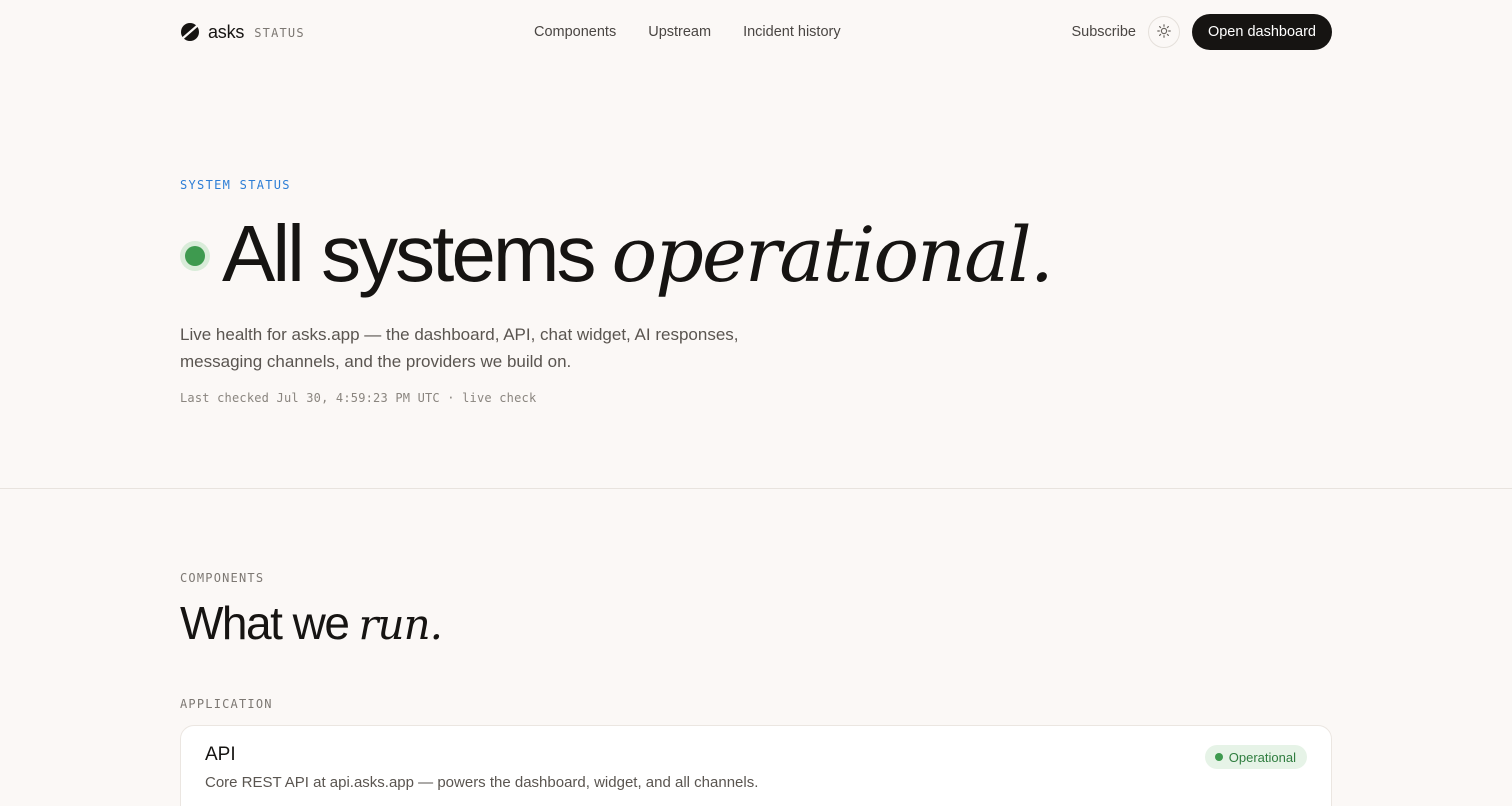  What do you see at coordinates (409, 253) in the screenshot?
I see `hero-title-plain: All systems` at bounding box center [409, 253].